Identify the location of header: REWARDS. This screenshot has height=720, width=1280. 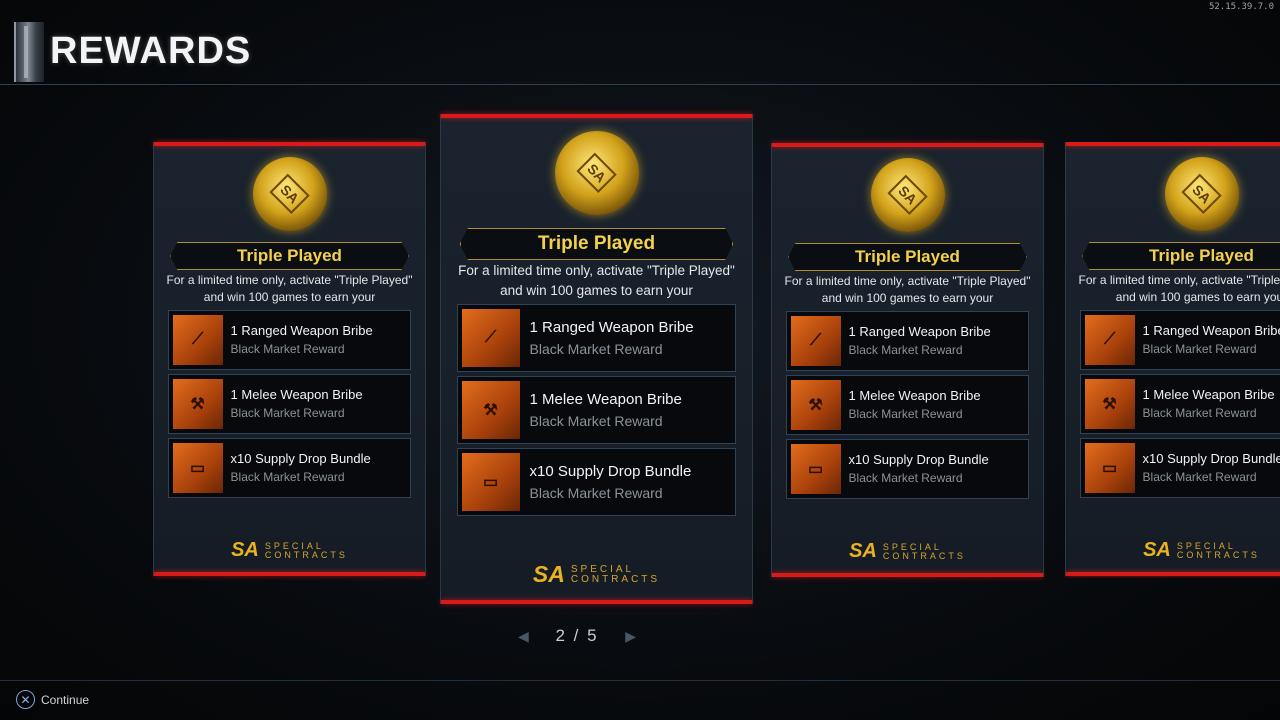
(640, 43).